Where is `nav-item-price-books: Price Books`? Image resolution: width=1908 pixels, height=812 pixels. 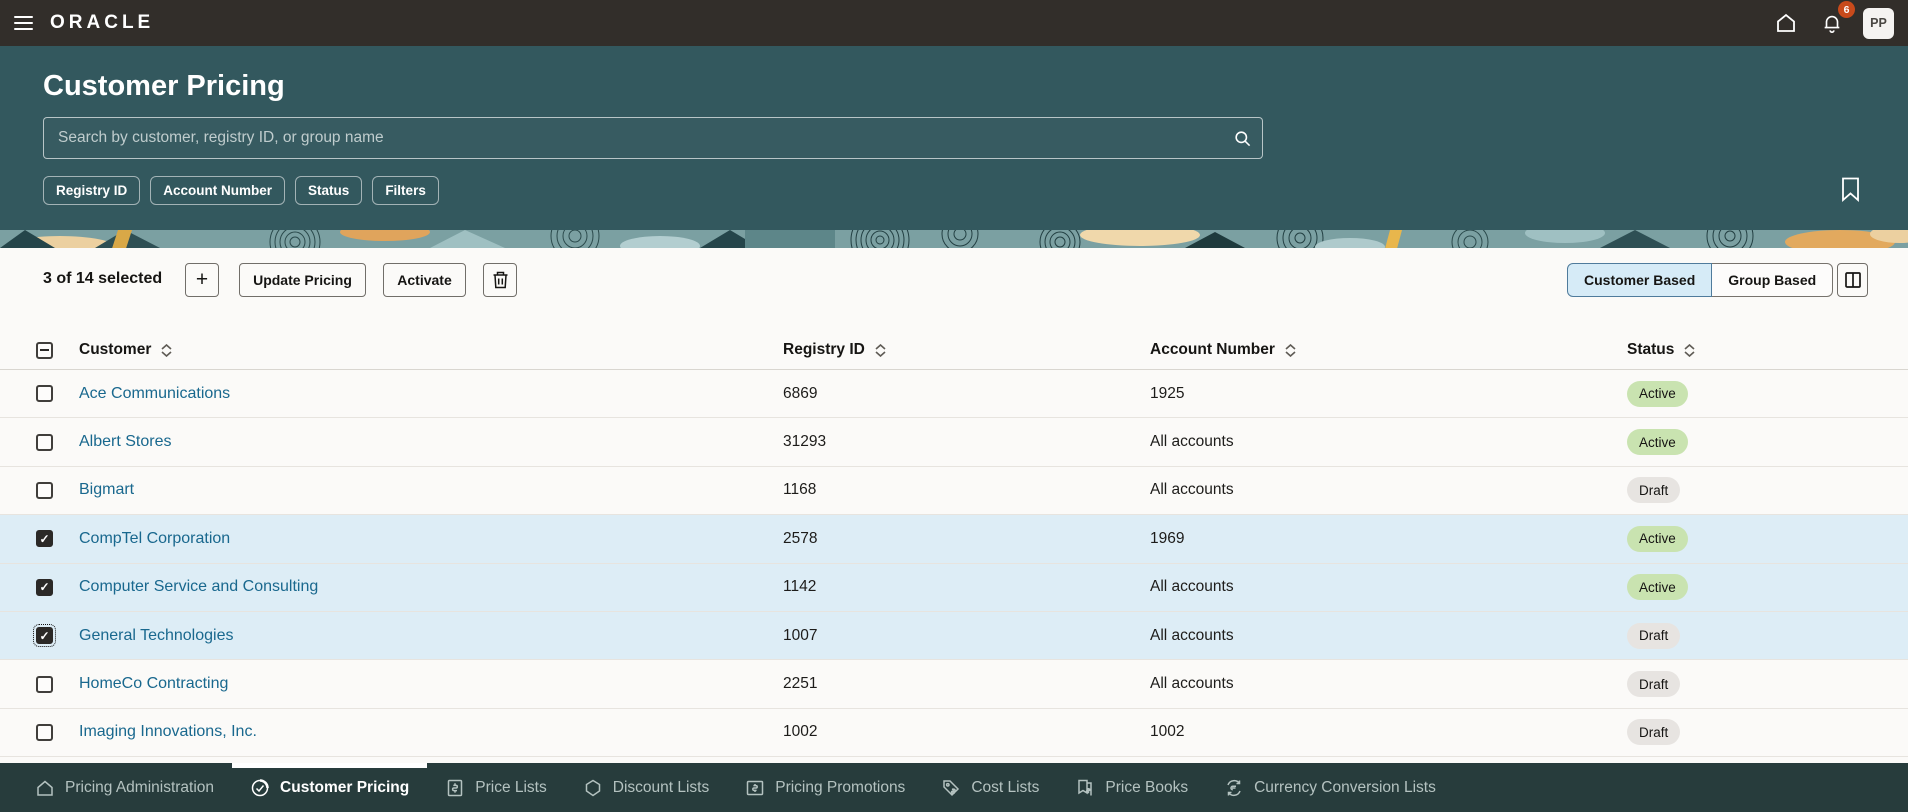
nav-item-price-books: Price Books is located at coordinates (1131, 787).